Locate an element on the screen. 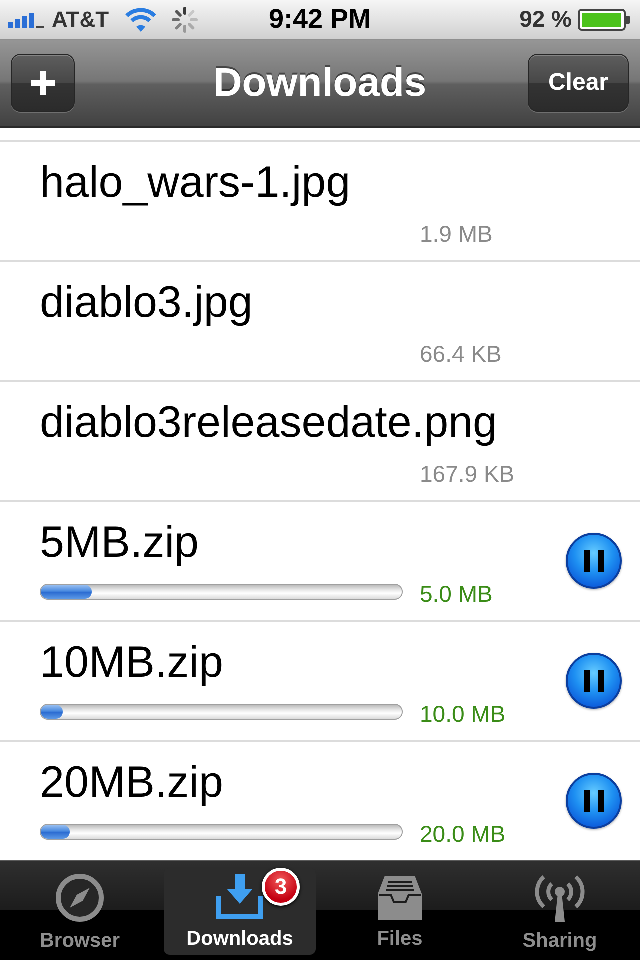 The width and height of the screenshot is (640, 960). tab: Downloads 3 is located at coordinates (240, 911).